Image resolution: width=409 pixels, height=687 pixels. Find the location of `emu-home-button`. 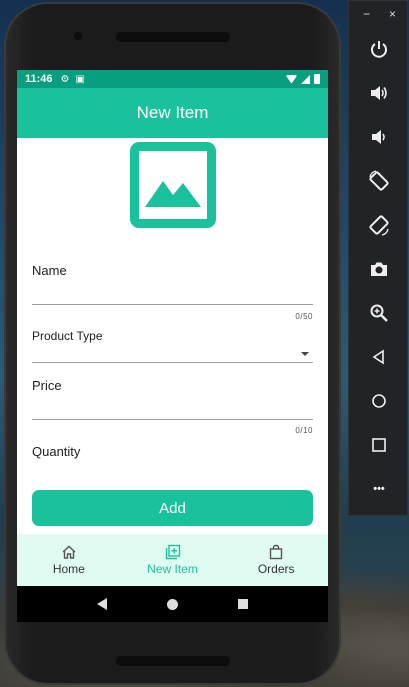

emu-home-button is located at coordinates (379, 401).